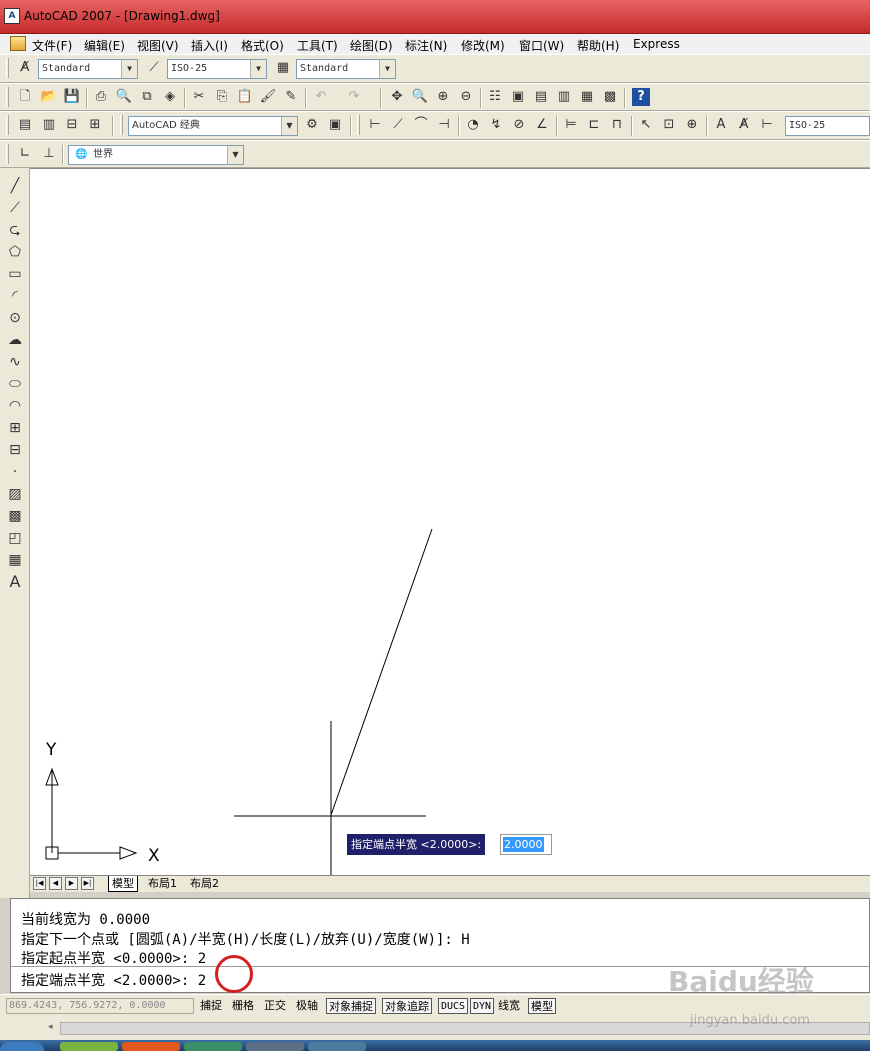  What do you see at coordinates (18, 43) in the screenshot?
I see `document-icon` at bounding box center [18, 43].